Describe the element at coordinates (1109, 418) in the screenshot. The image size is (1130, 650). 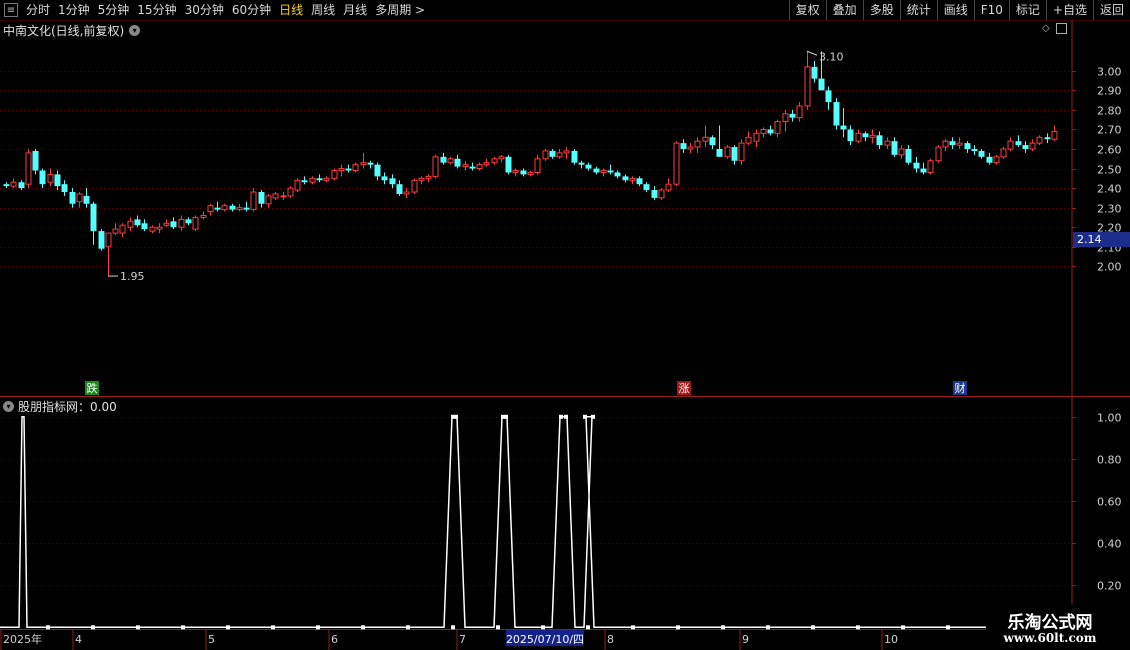
I see `indicator-tick-label: 1.00` at that location.